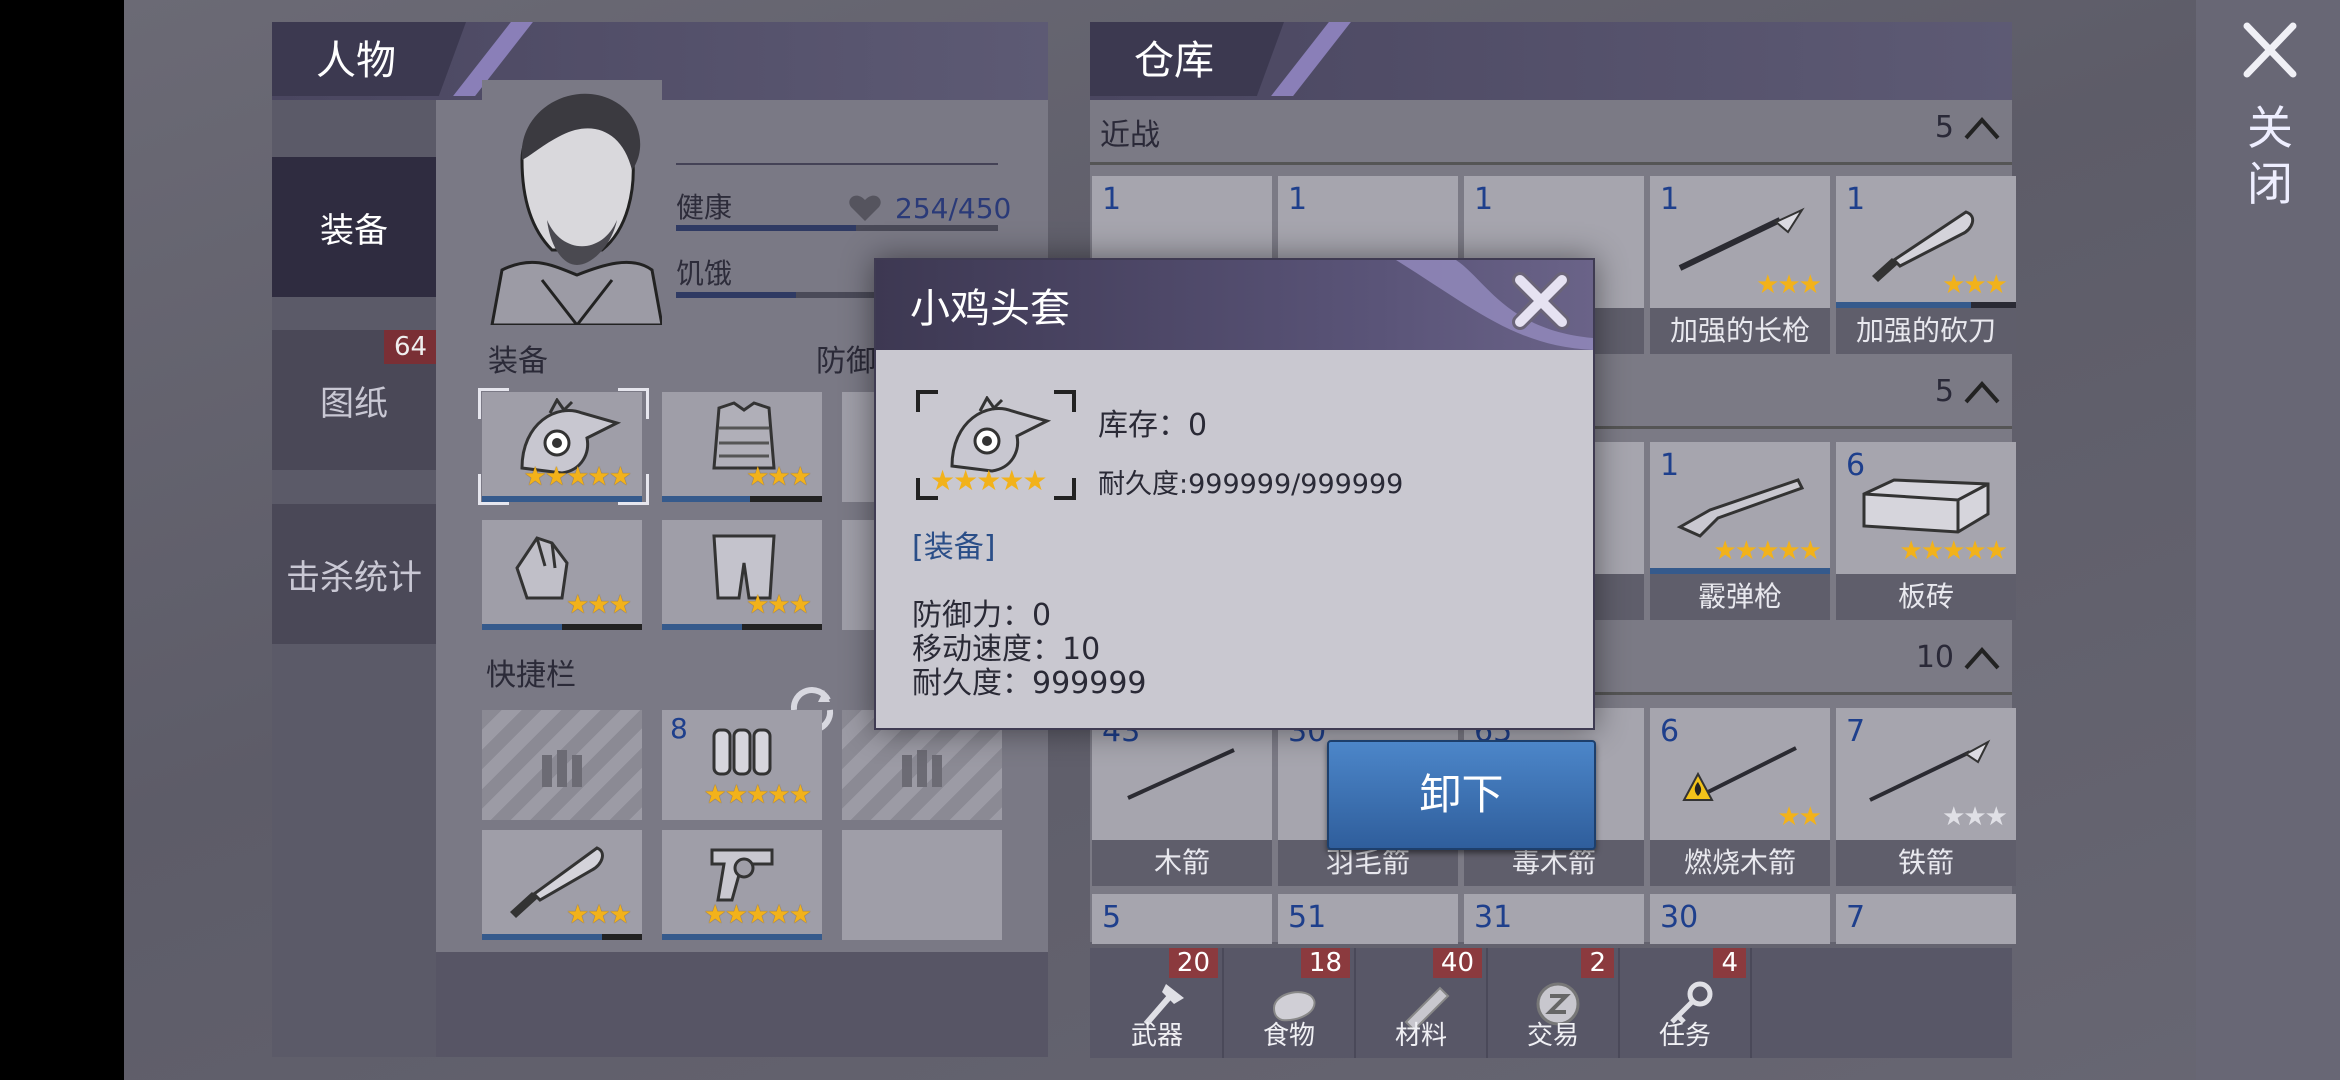 This screenshot has height=1080, width=2340. Describe the element at coordinates (1422, 1003) in the screenshot. I see `tab-materials: 40 材料` at that location.